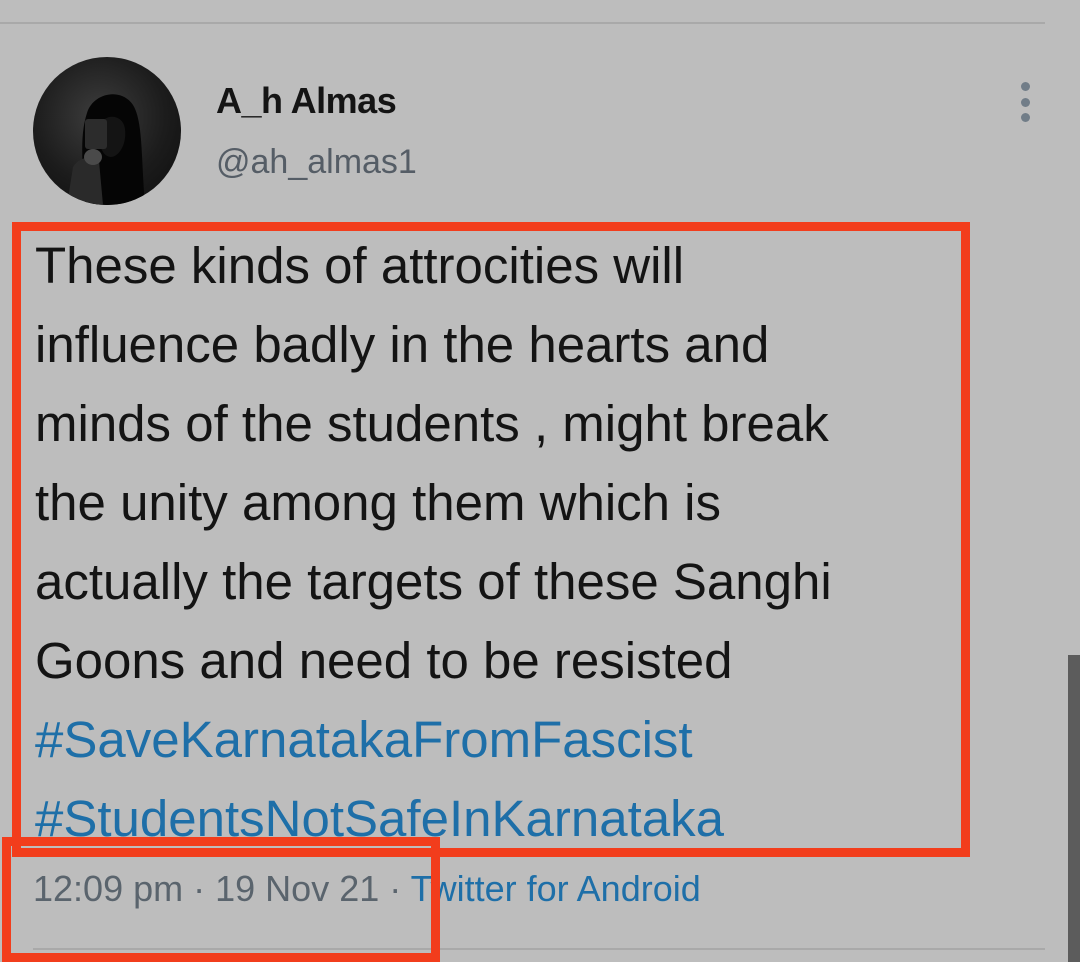  Describe the element at coordinates (525, 818) in the screenshot. I see `hashtag-link: #StudentsNotSafeInKarnataka` at that location.